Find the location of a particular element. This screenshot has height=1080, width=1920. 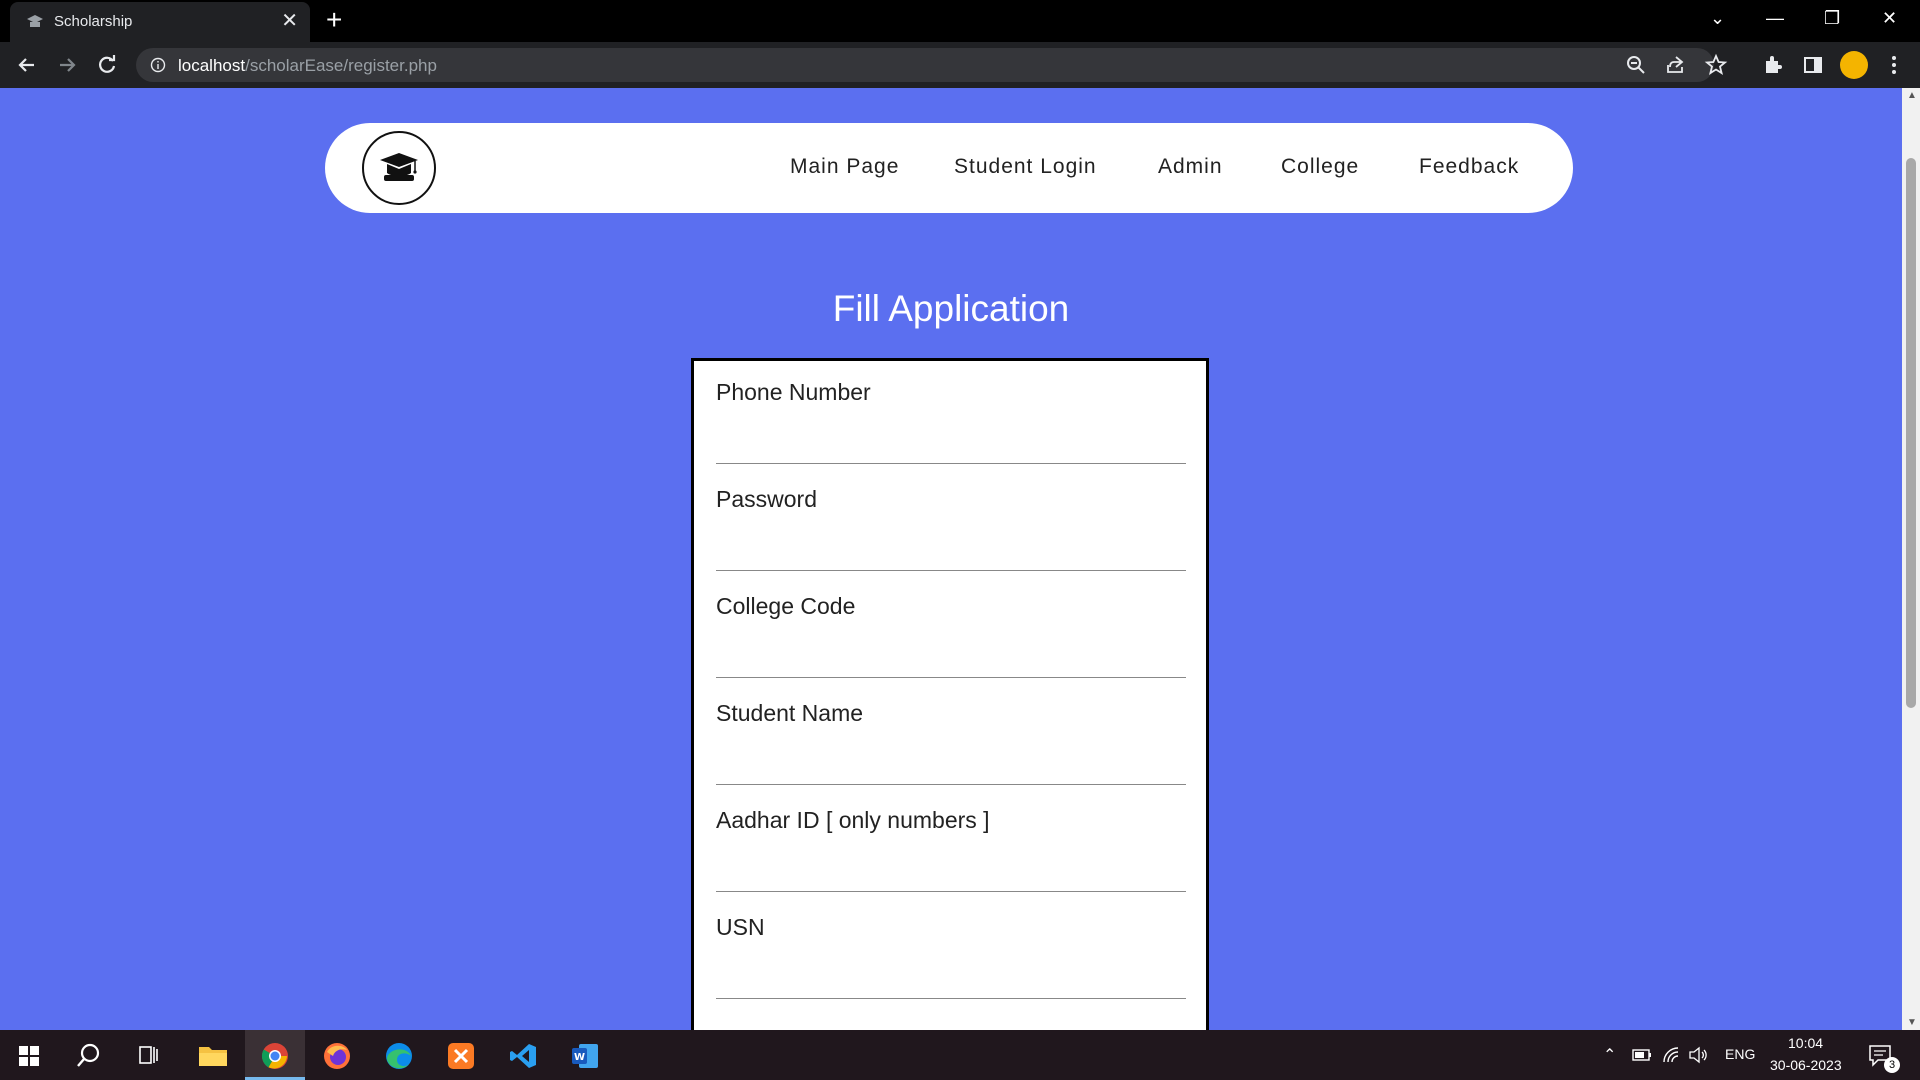

student-name-field: Student Name is located at coordinates (951, 735).